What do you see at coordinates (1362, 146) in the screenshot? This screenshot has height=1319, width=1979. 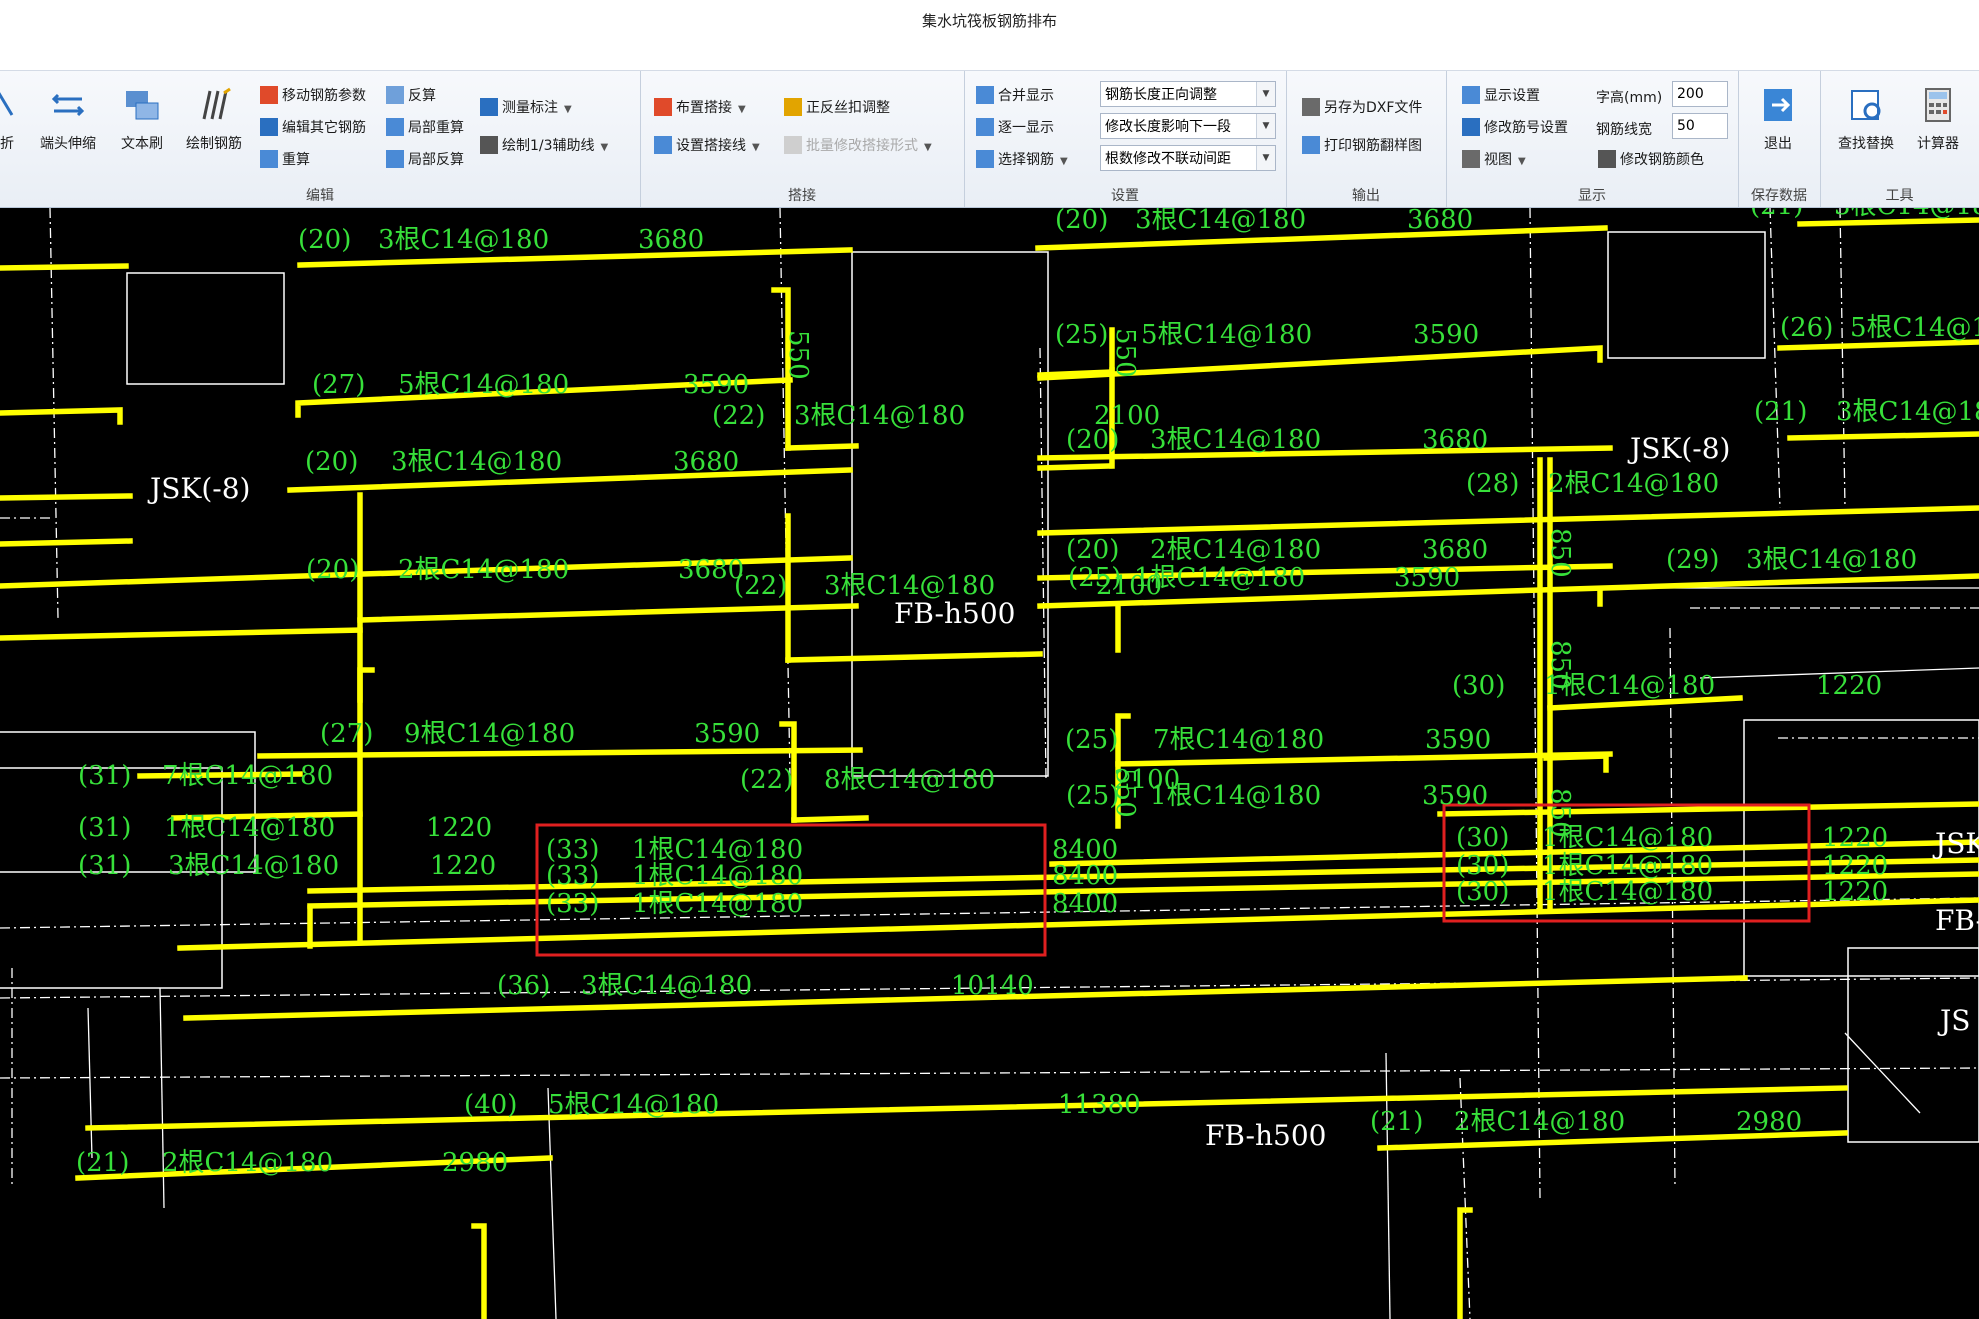 I see `print-button: 打印钢筋翻样图` at bounding box center [1362, 146].